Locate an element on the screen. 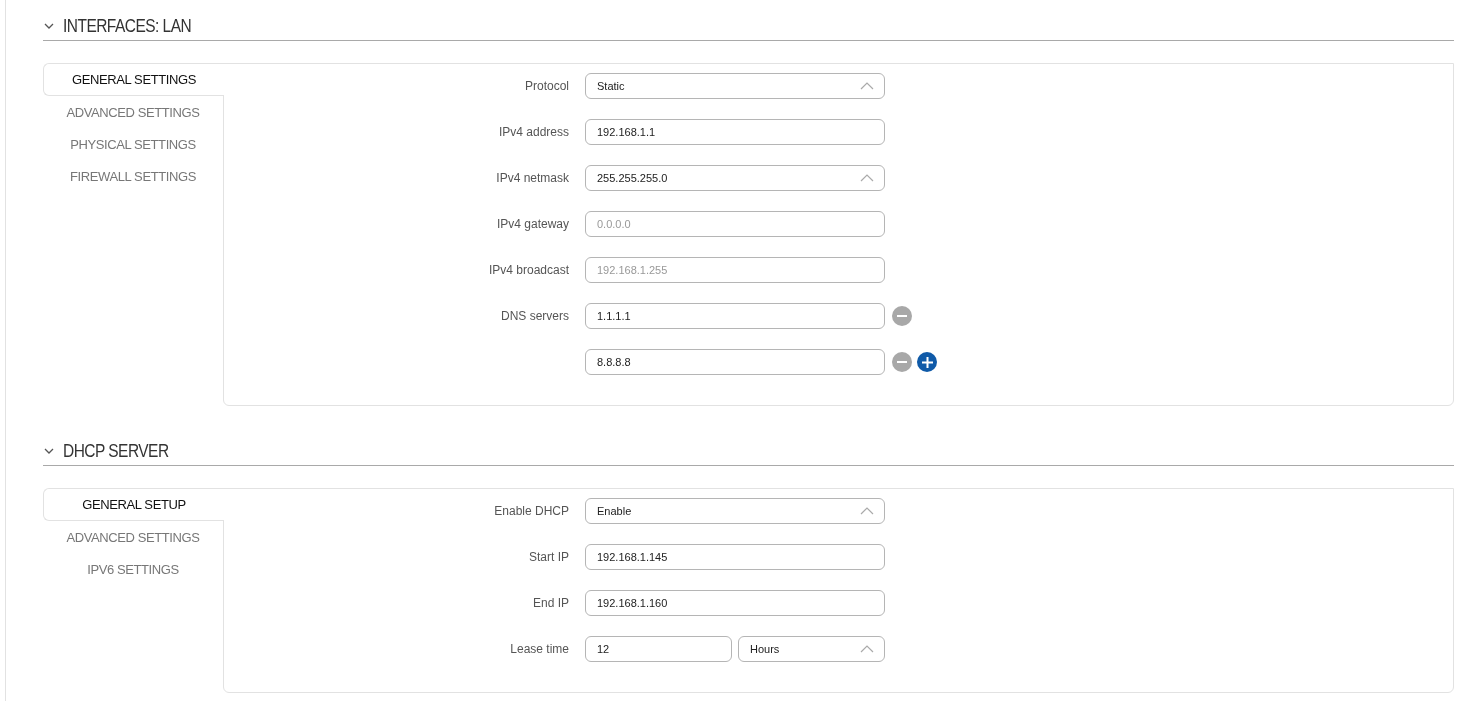 This screenshot has height=701, width=1483. field-label: Enable DHCP is located at coordinates (531, 511).